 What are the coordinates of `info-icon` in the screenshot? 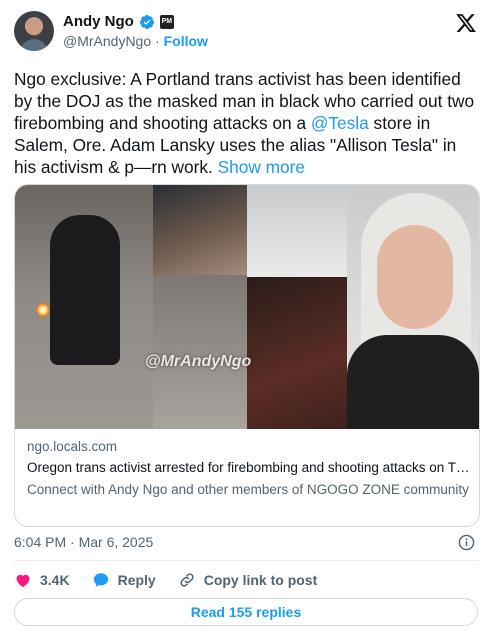 It's located at (466, 542).